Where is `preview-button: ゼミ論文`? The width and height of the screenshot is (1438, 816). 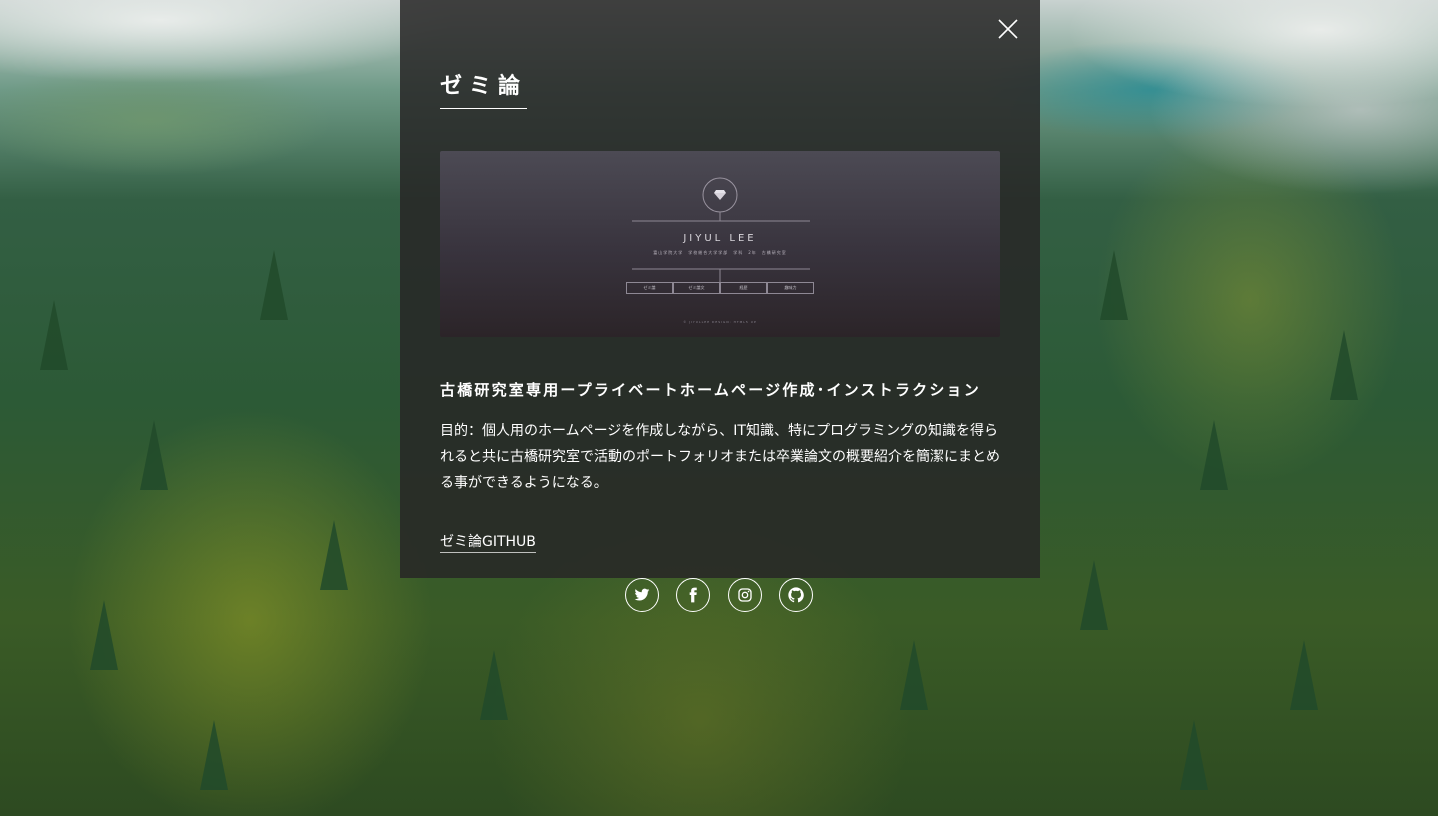
preview-button: ゼミ論文 is located at coordinates (696, 288).